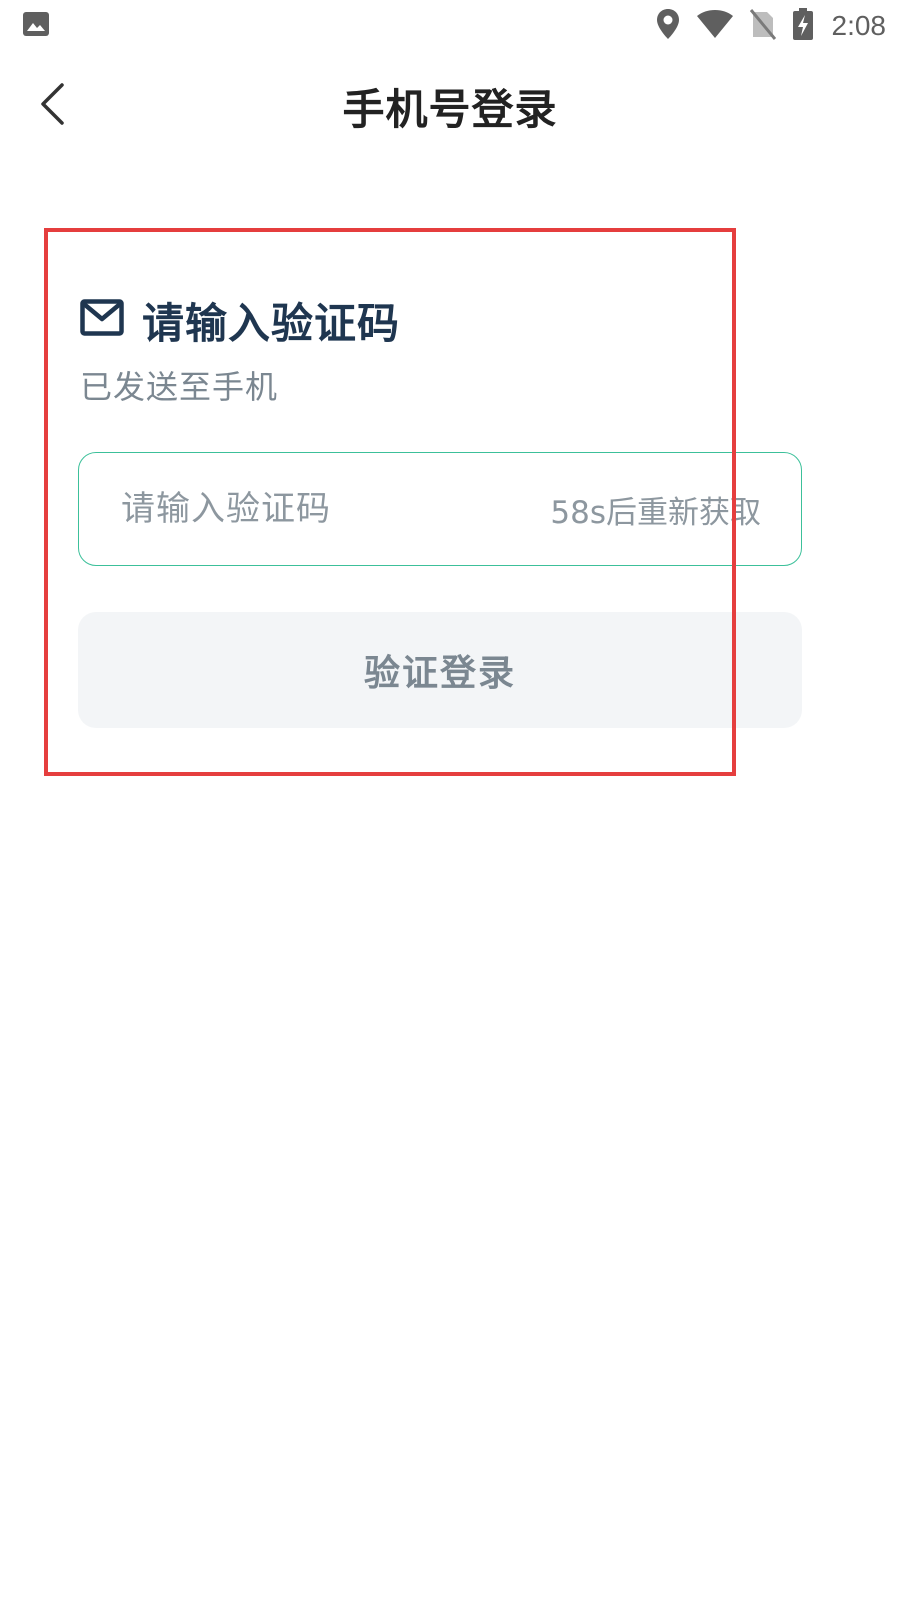  What do you see at coordinates (668, 26) in the screenshot?
I see `location-icon` at bounding box center [668, 26].